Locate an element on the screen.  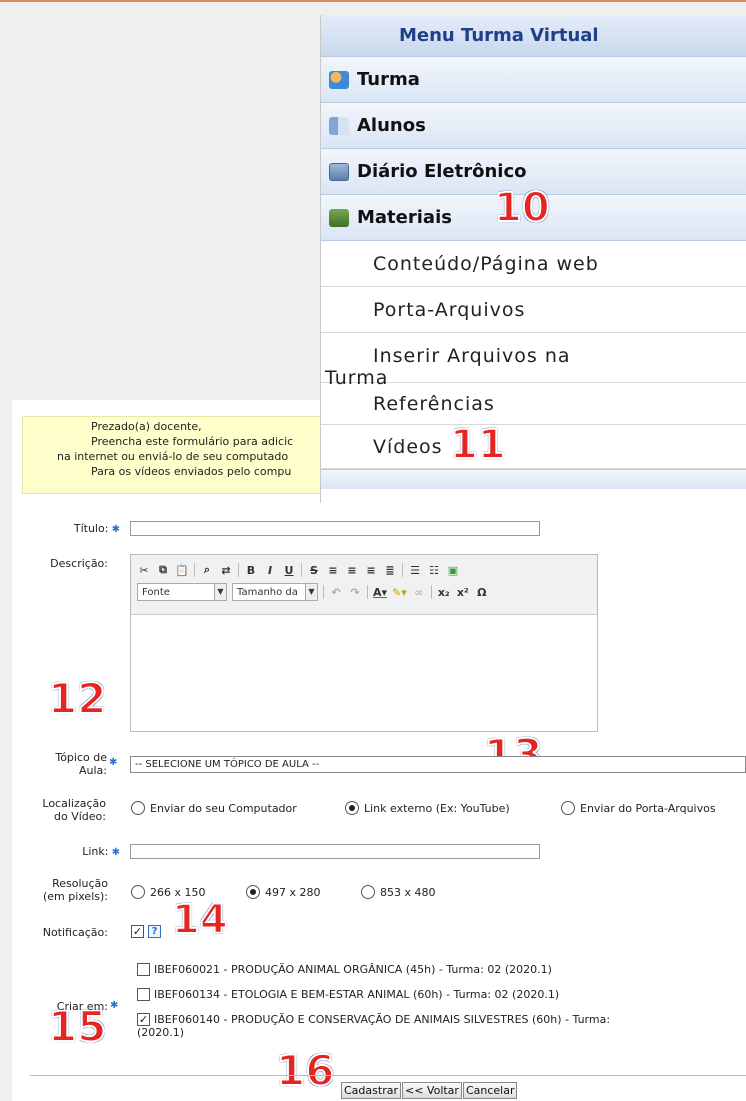
menu-category-partial is located at coordinates (533, 479).